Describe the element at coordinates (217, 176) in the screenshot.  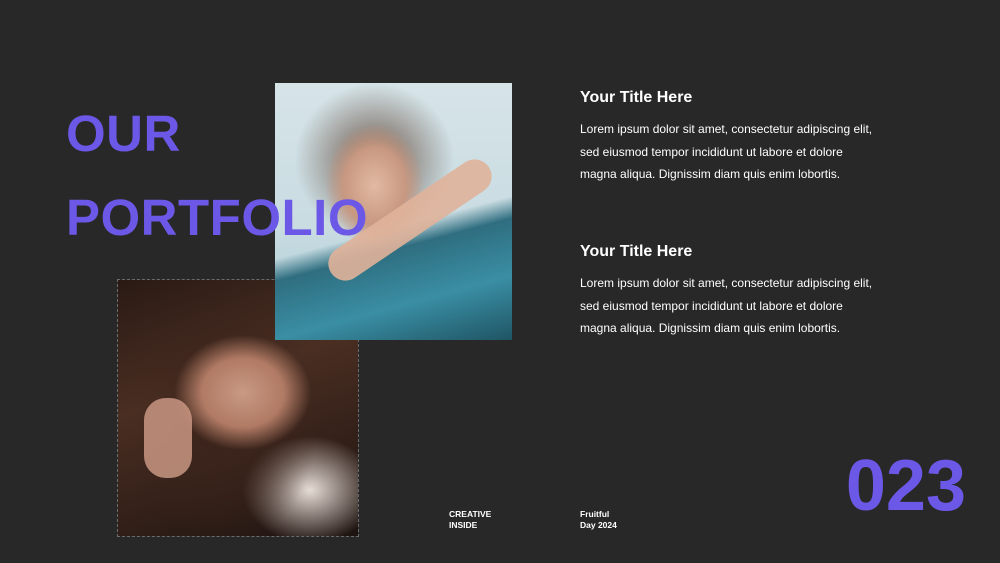
I see `page-title: OUR PORTFOLIO` at that location.